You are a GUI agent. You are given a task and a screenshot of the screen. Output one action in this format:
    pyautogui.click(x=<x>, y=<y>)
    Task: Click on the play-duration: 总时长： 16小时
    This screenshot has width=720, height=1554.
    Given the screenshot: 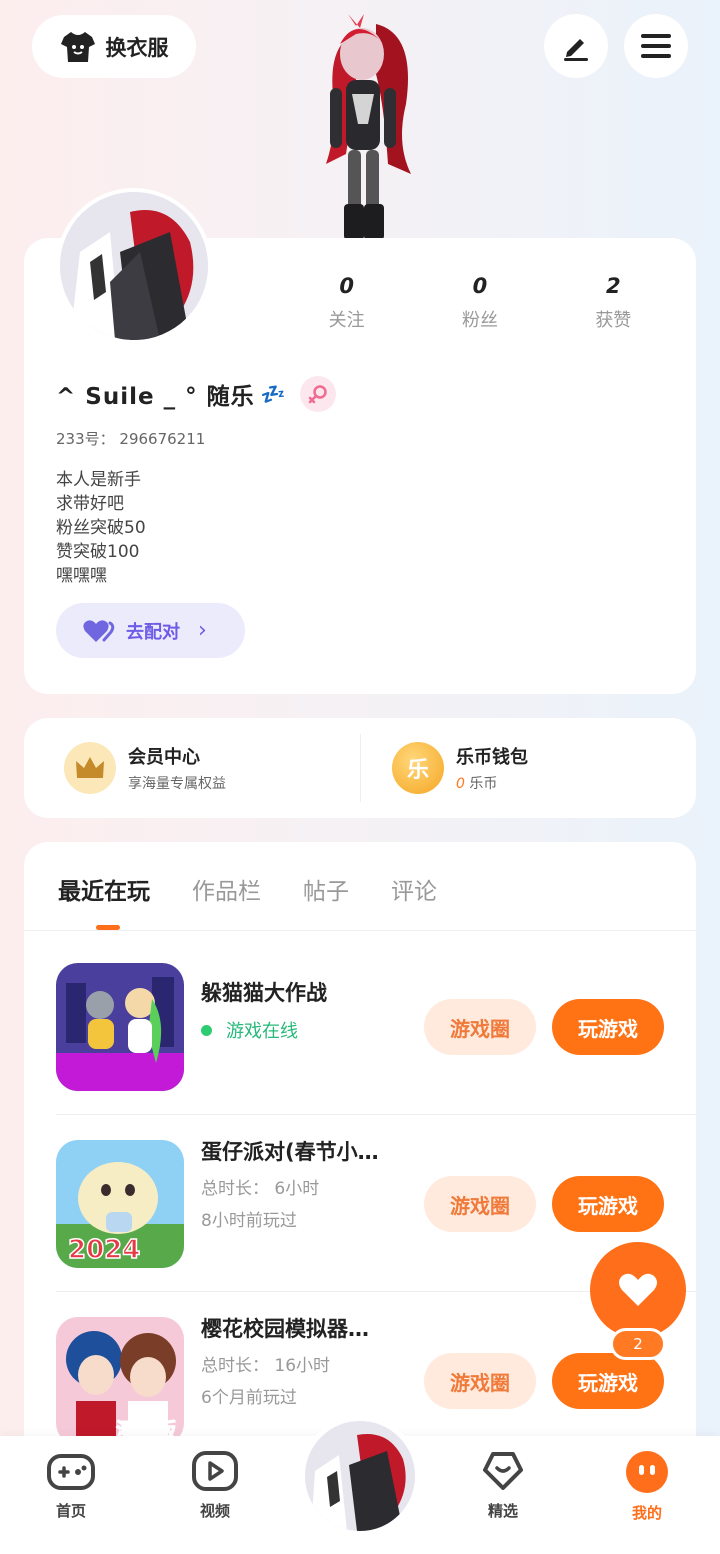 What is the action you would take?
    pyautogui.click(x=266, y=1366)
    